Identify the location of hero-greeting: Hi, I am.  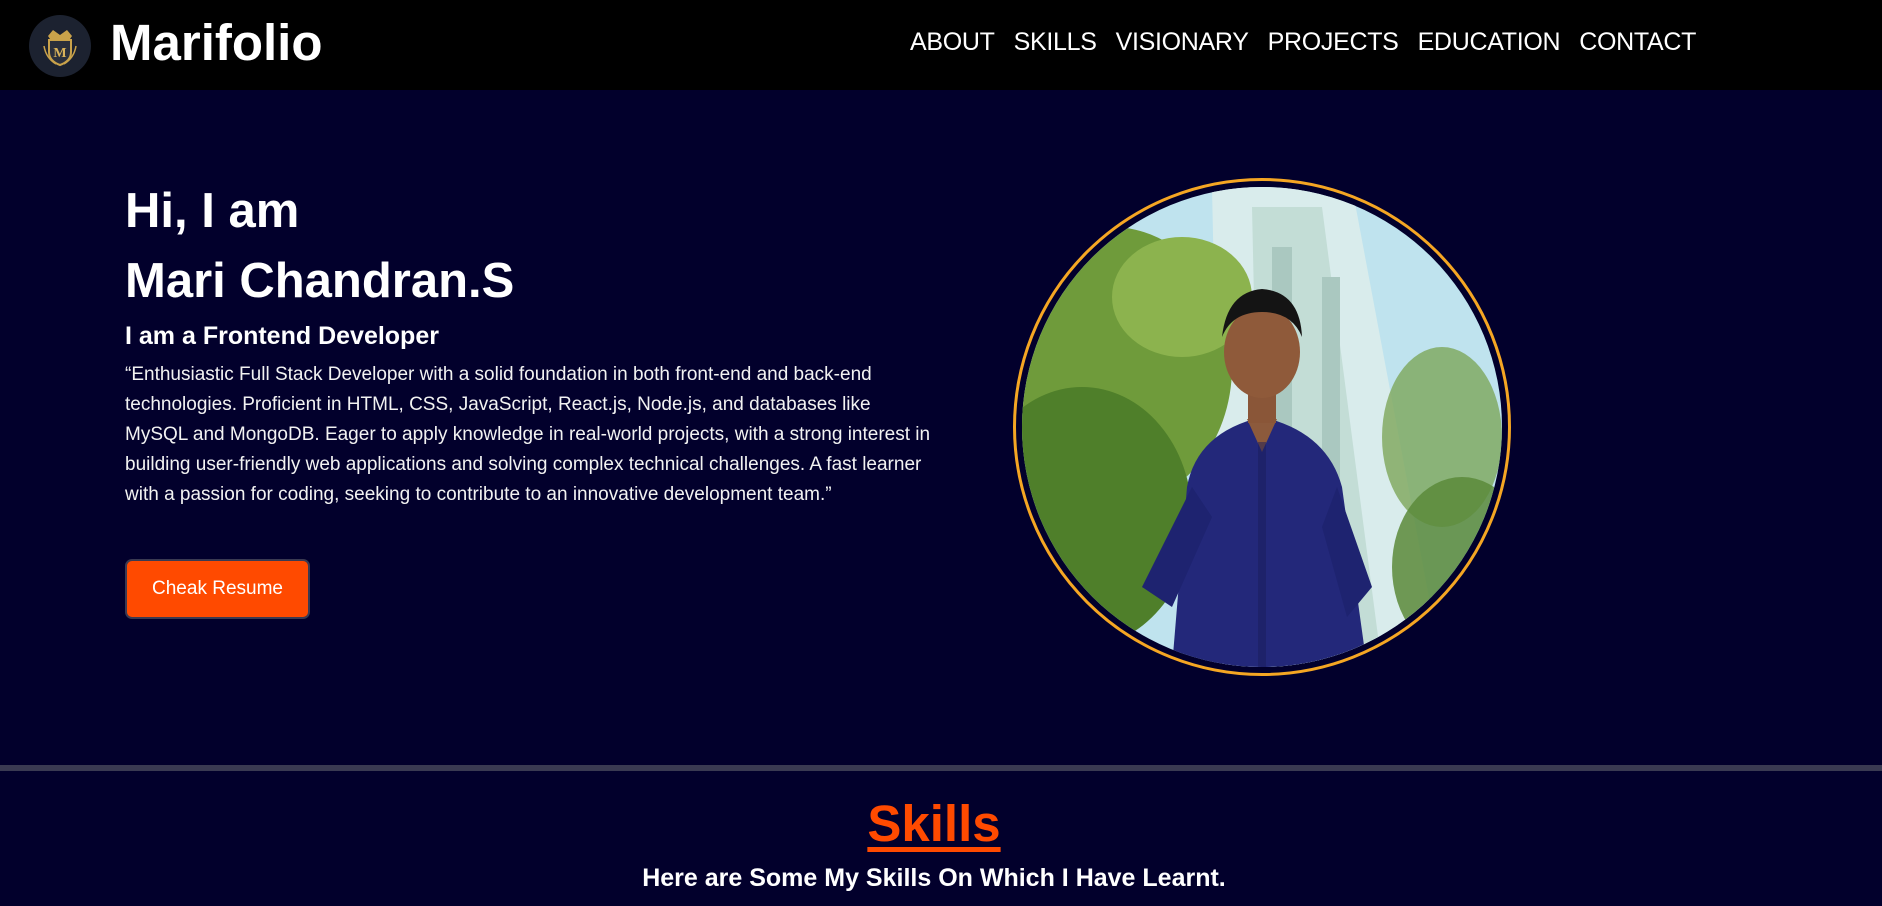
(212, 211).